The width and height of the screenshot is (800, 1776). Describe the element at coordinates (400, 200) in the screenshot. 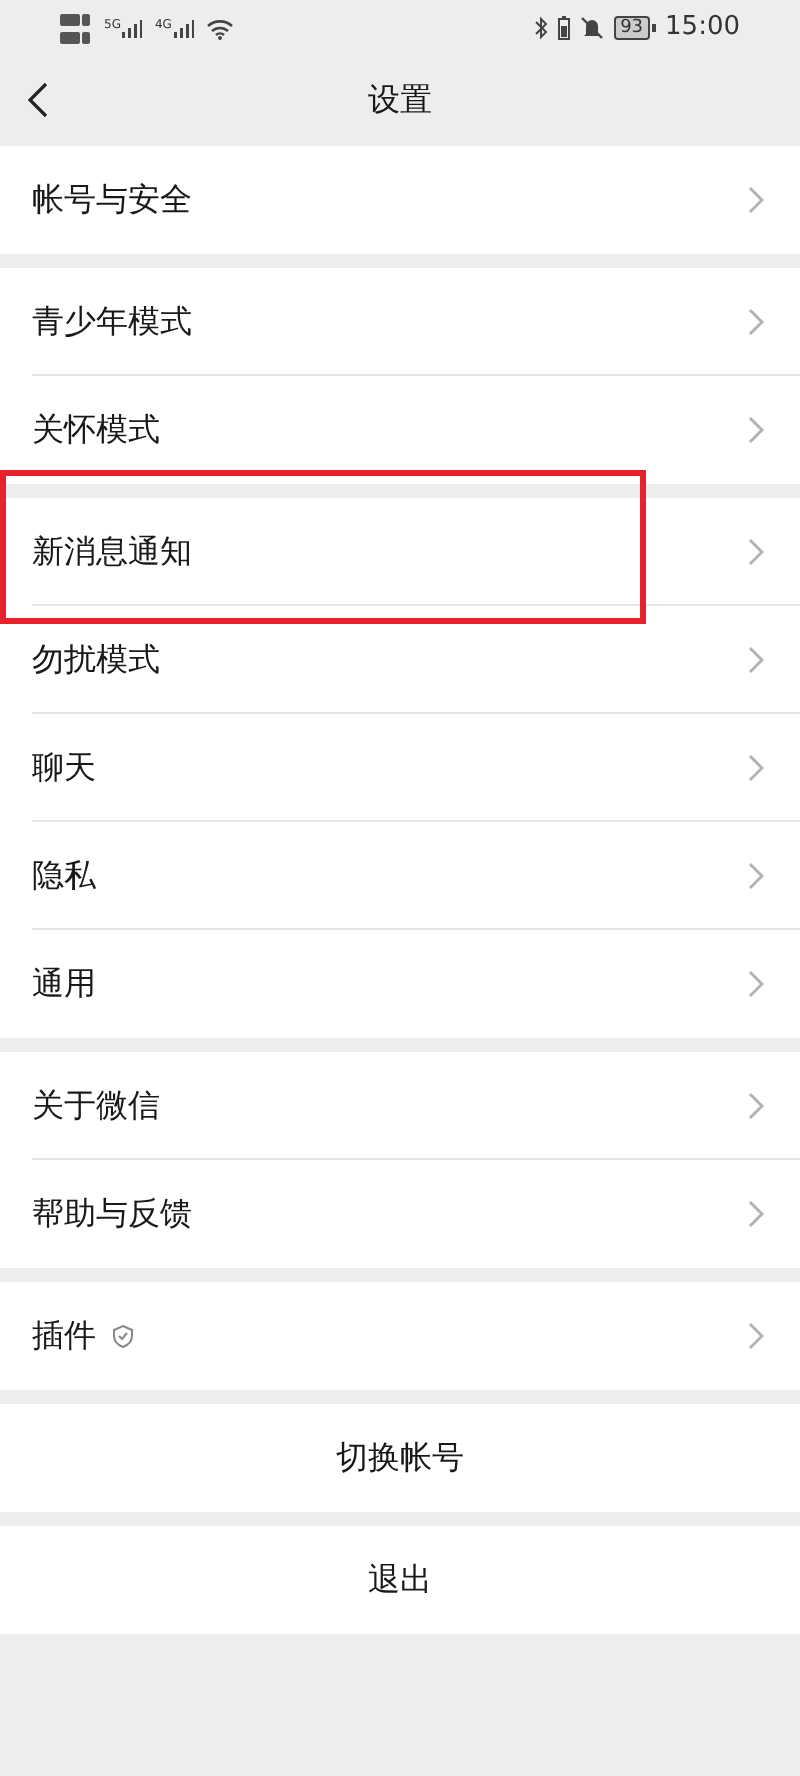

I see `settings-row: 帐号与安全` at that location.